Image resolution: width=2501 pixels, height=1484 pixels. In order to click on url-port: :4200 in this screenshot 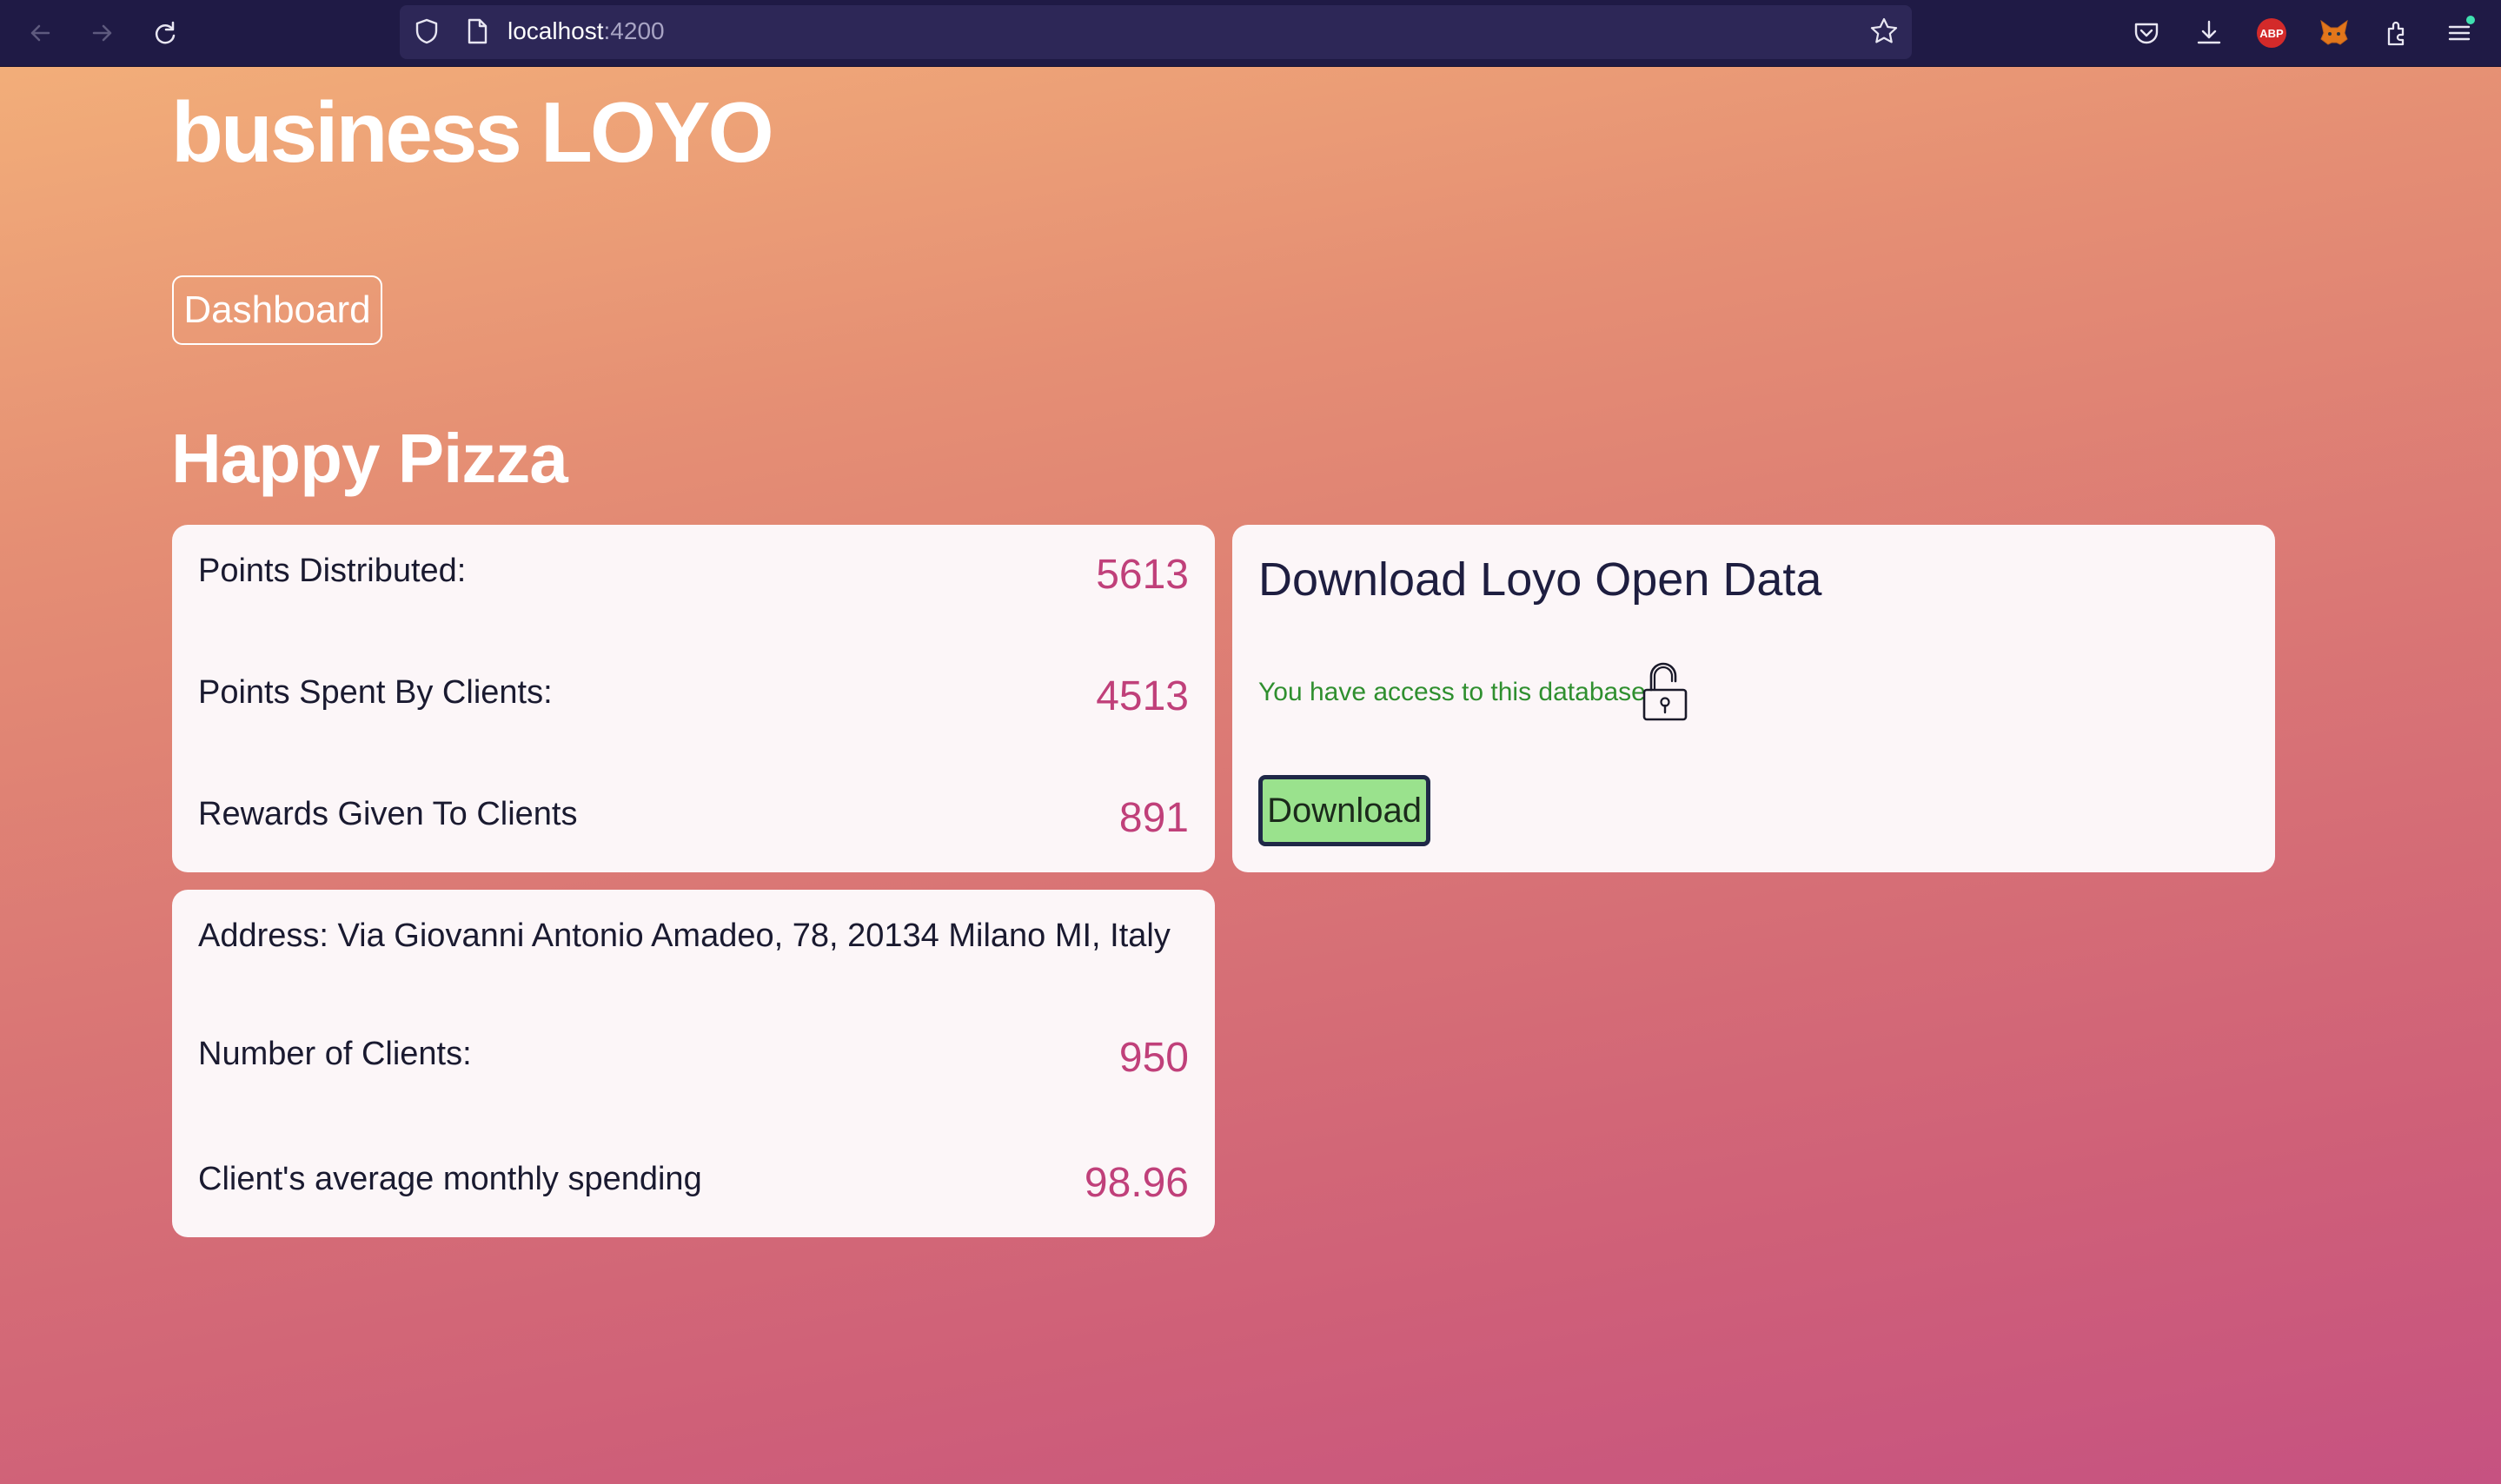, I will do `click(634, 30)`.